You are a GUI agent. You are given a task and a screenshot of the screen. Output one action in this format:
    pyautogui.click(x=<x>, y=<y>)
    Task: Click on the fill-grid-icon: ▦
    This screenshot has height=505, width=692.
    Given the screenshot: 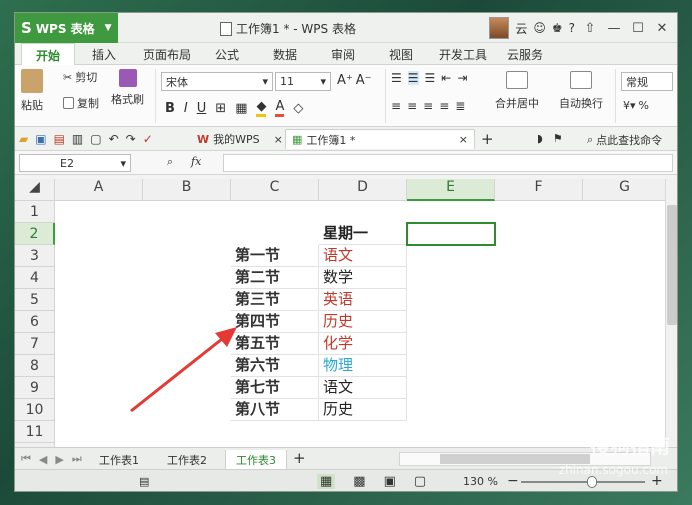 What is the action you would take?
    pyautogui.click(x=241, y=108)
    